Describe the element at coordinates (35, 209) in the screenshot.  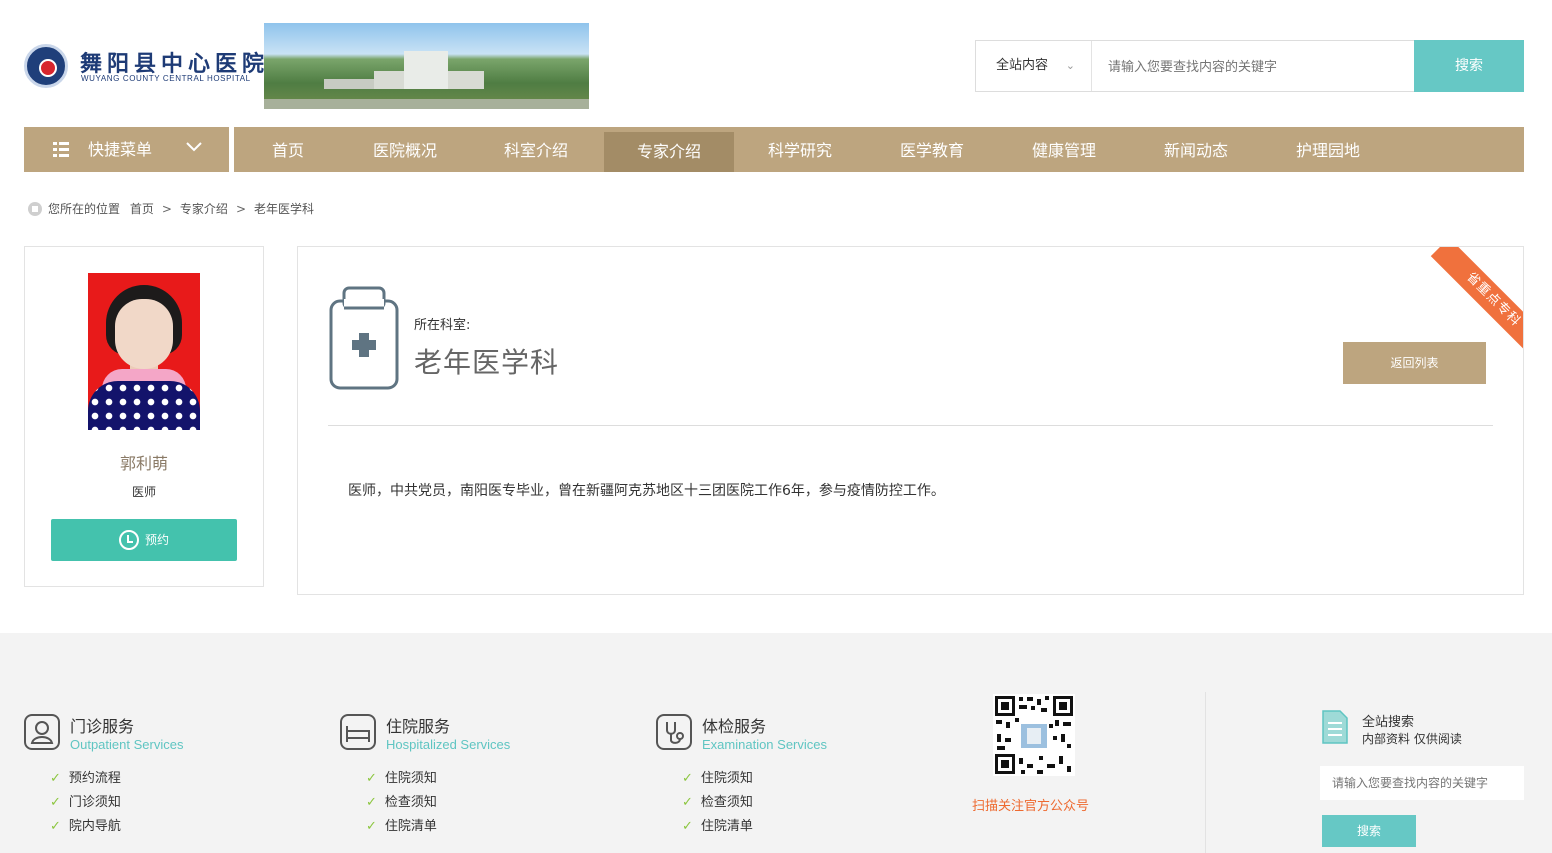
I see `home-icon` at that location.